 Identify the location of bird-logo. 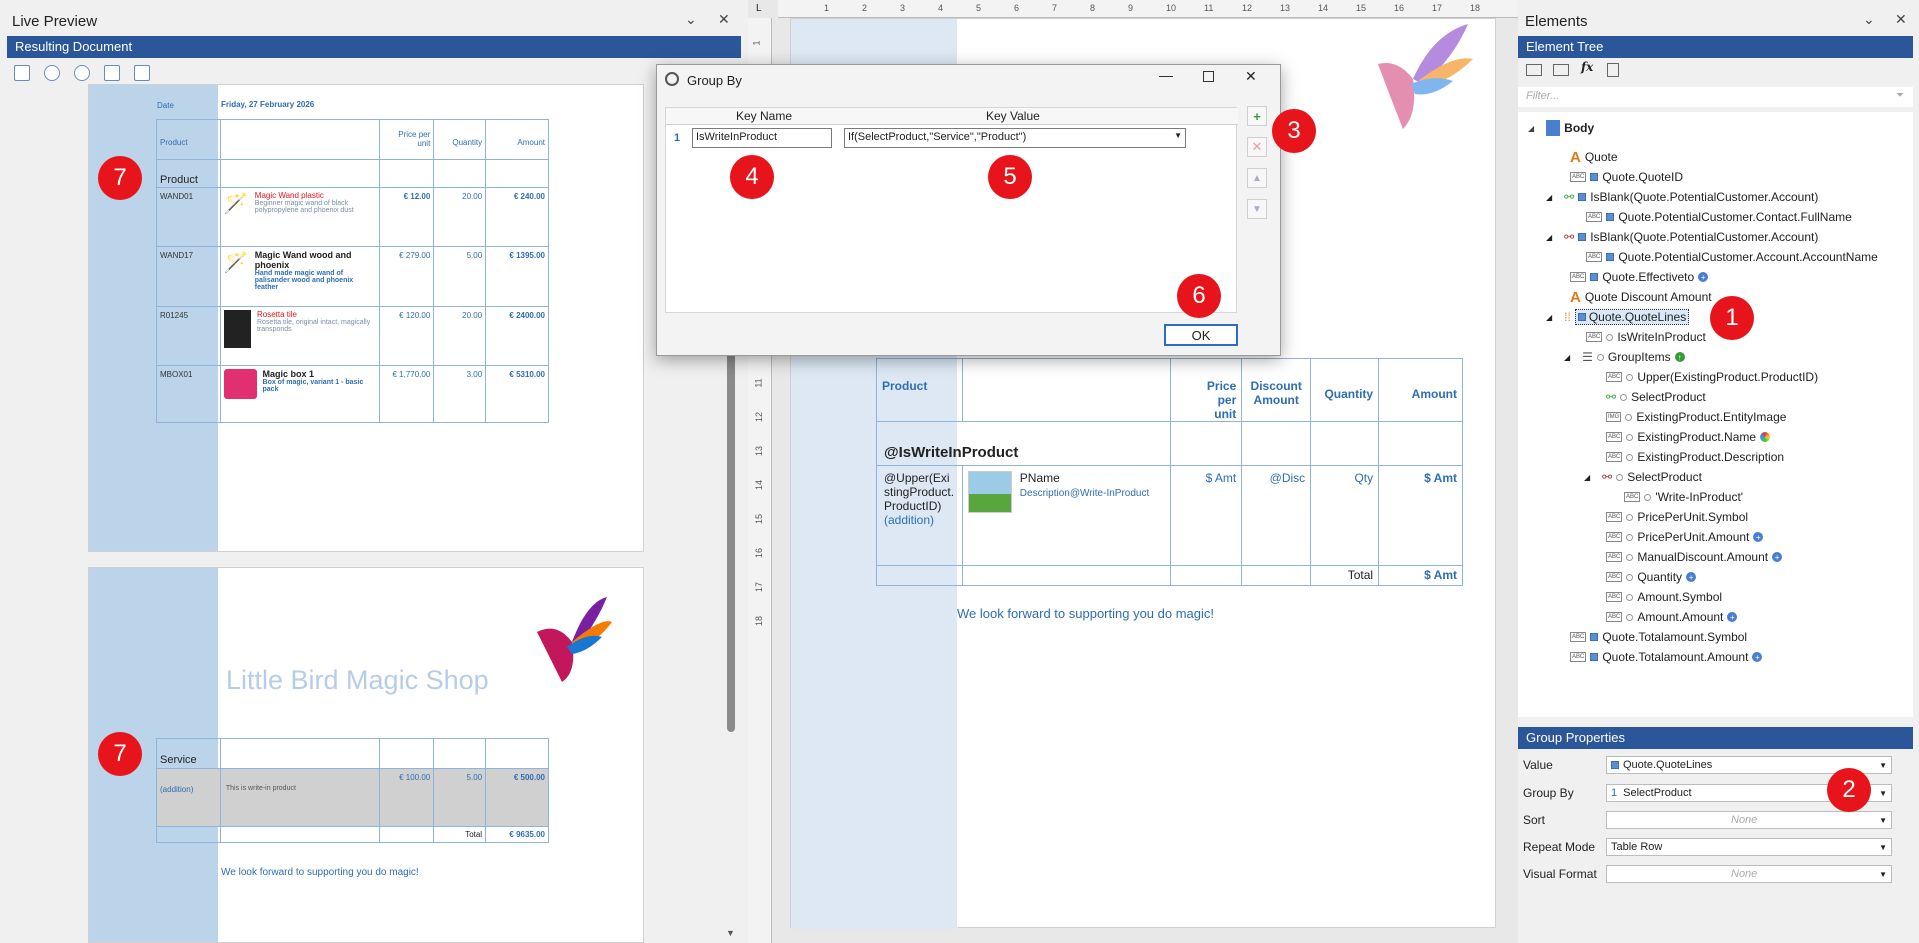
(1425, 76).